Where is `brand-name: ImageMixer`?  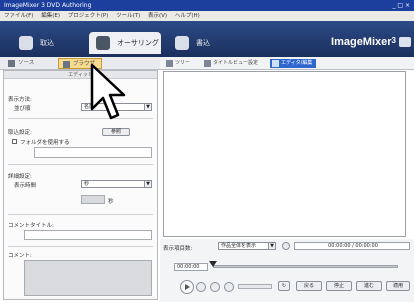 brand-name: ImageMixer is located at coordinates (361, 42).